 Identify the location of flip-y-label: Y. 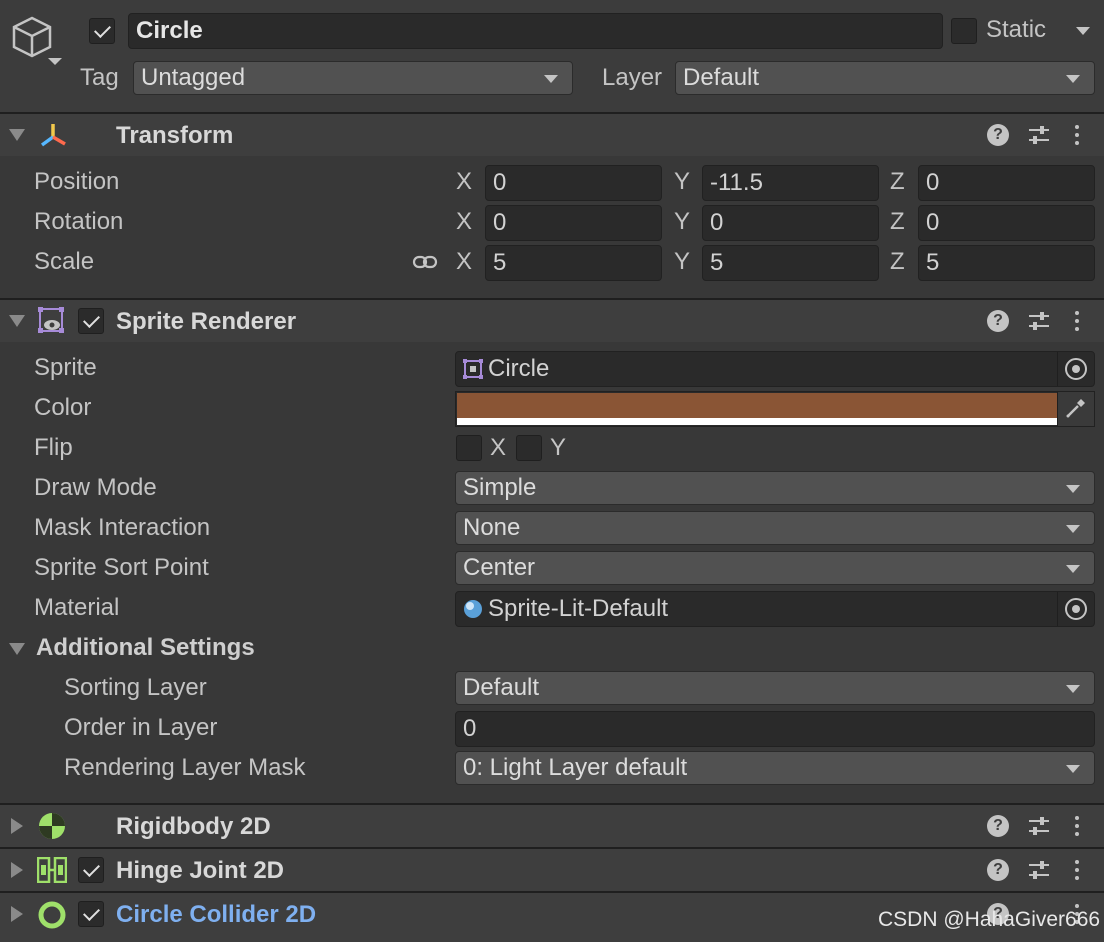
(558, 447).